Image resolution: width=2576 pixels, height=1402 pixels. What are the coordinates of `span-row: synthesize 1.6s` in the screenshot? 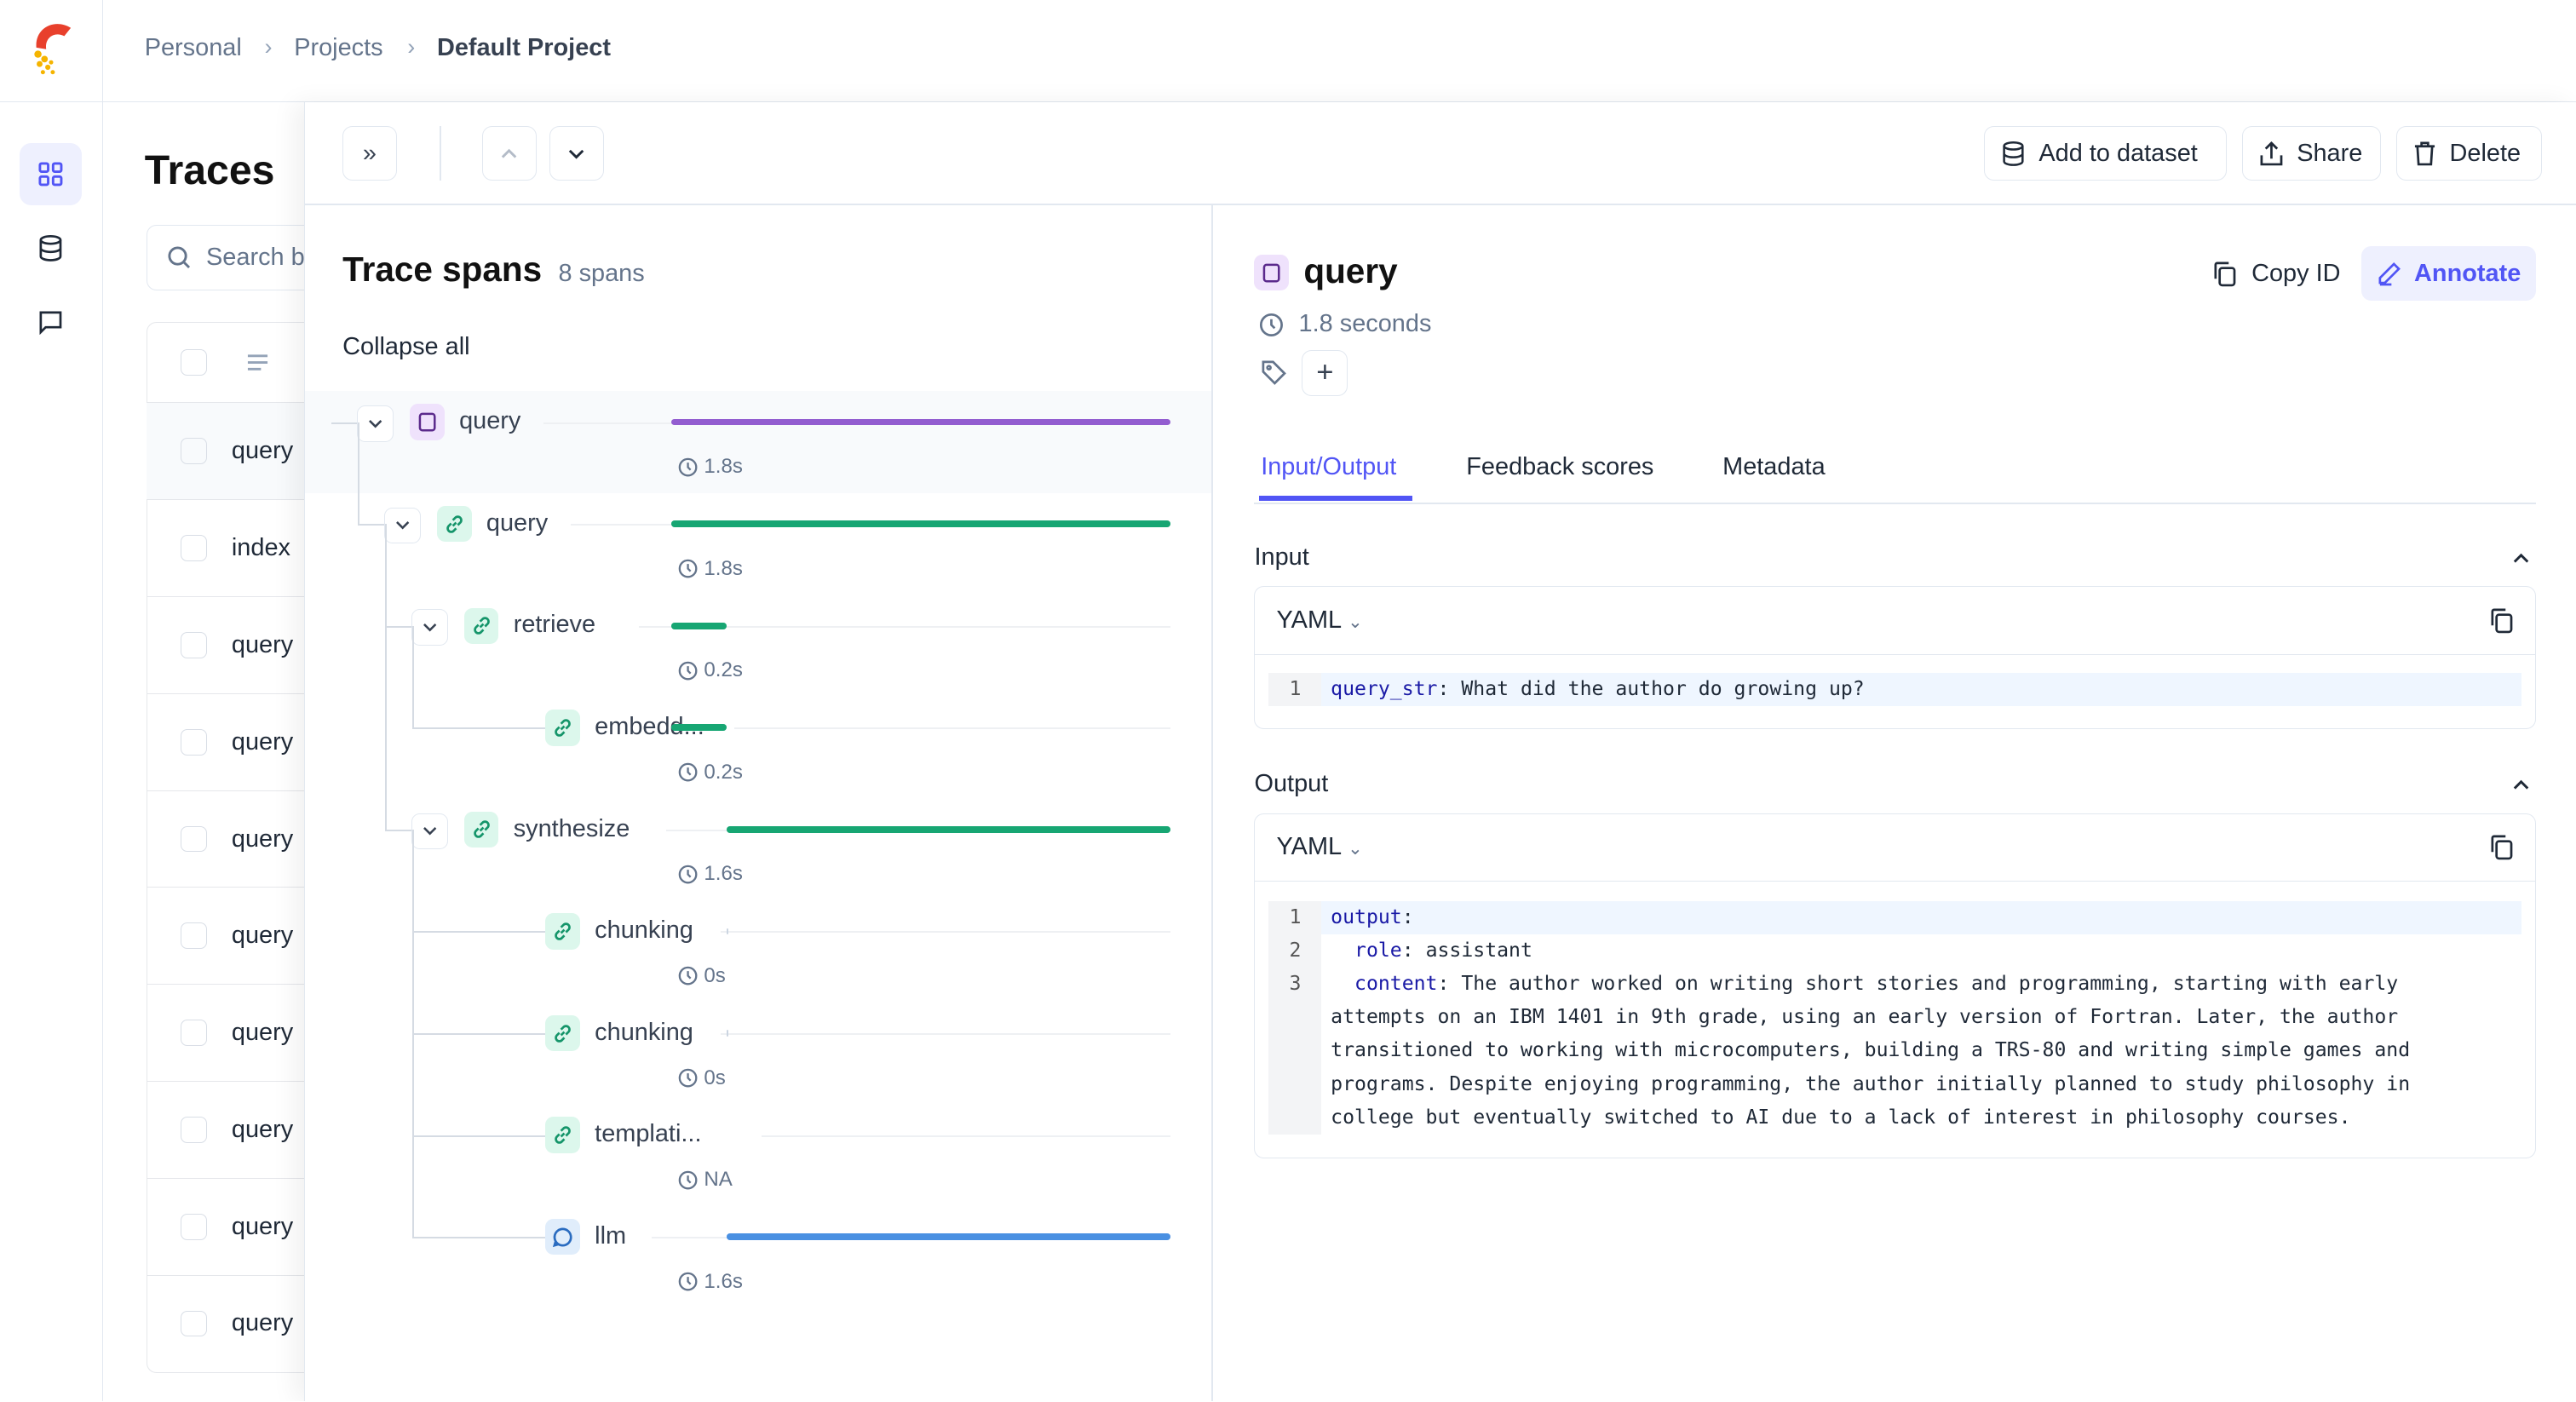 It's located at (759, 849).